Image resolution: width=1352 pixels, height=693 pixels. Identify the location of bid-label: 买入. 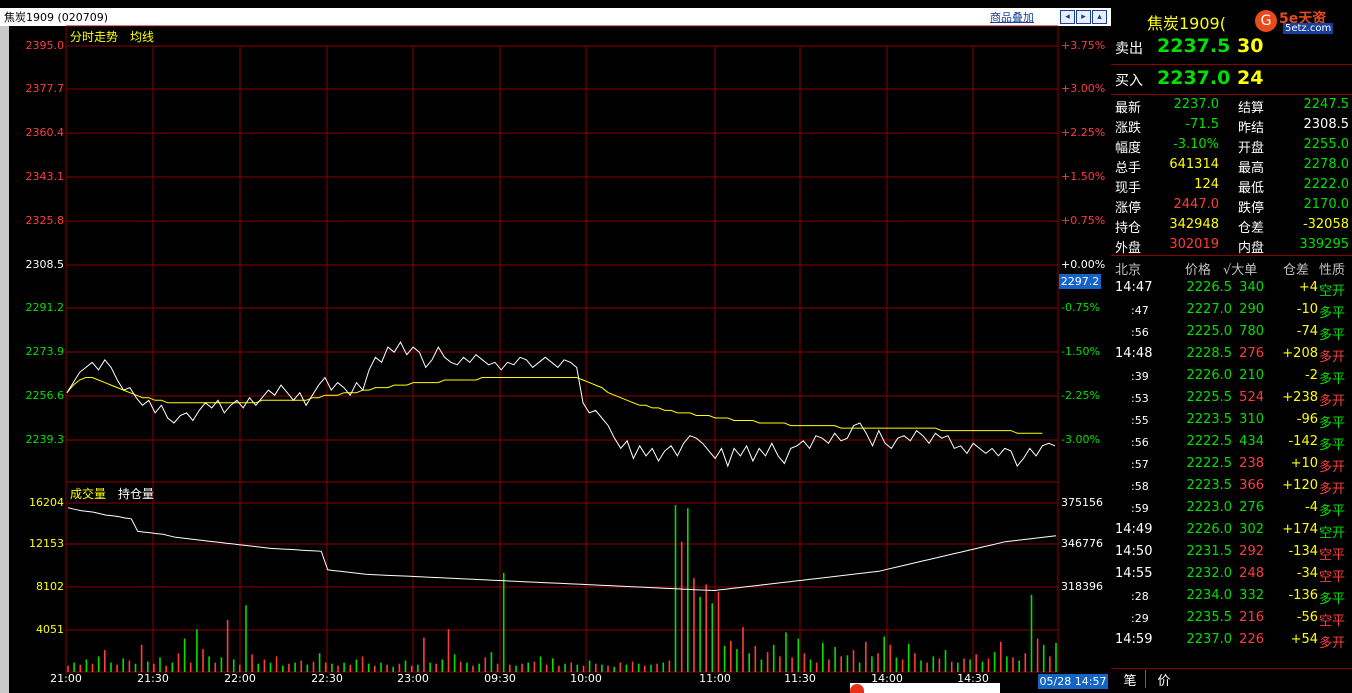
(1129, 81).